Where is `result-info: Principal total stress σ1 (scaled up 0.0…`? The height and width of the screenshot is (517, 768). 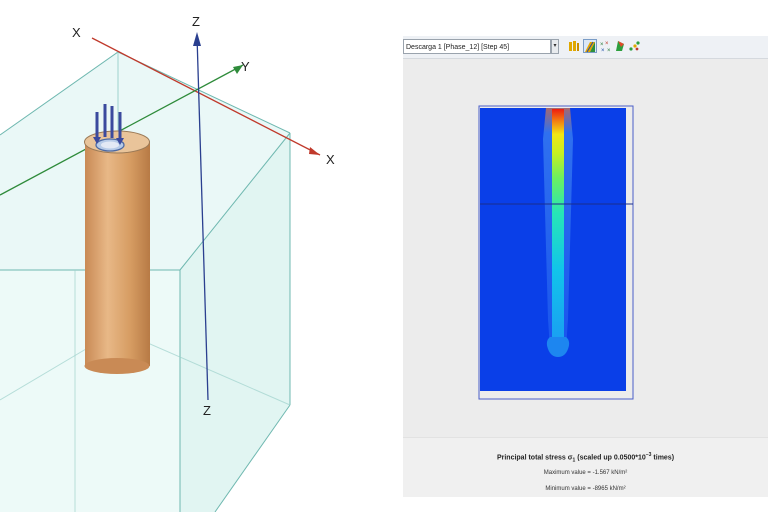
result-info: Principal total stress σ1 (scaled up 0.0… is located at coordinates (585, 467).